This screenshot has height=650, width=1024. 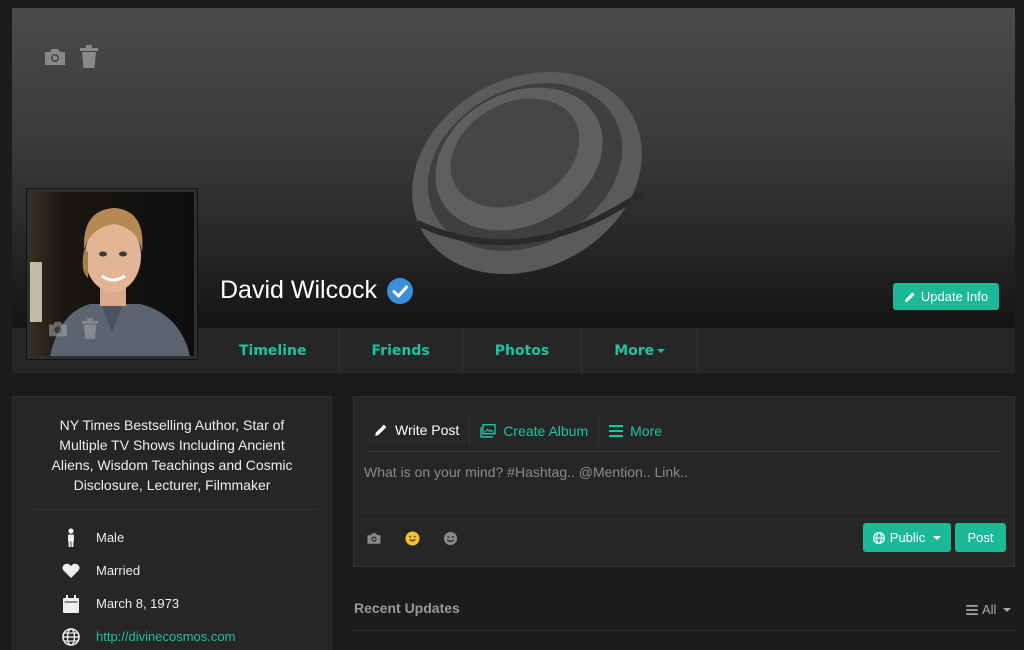 I want to click on privacy-label: Public, so click(x=907, y=537).